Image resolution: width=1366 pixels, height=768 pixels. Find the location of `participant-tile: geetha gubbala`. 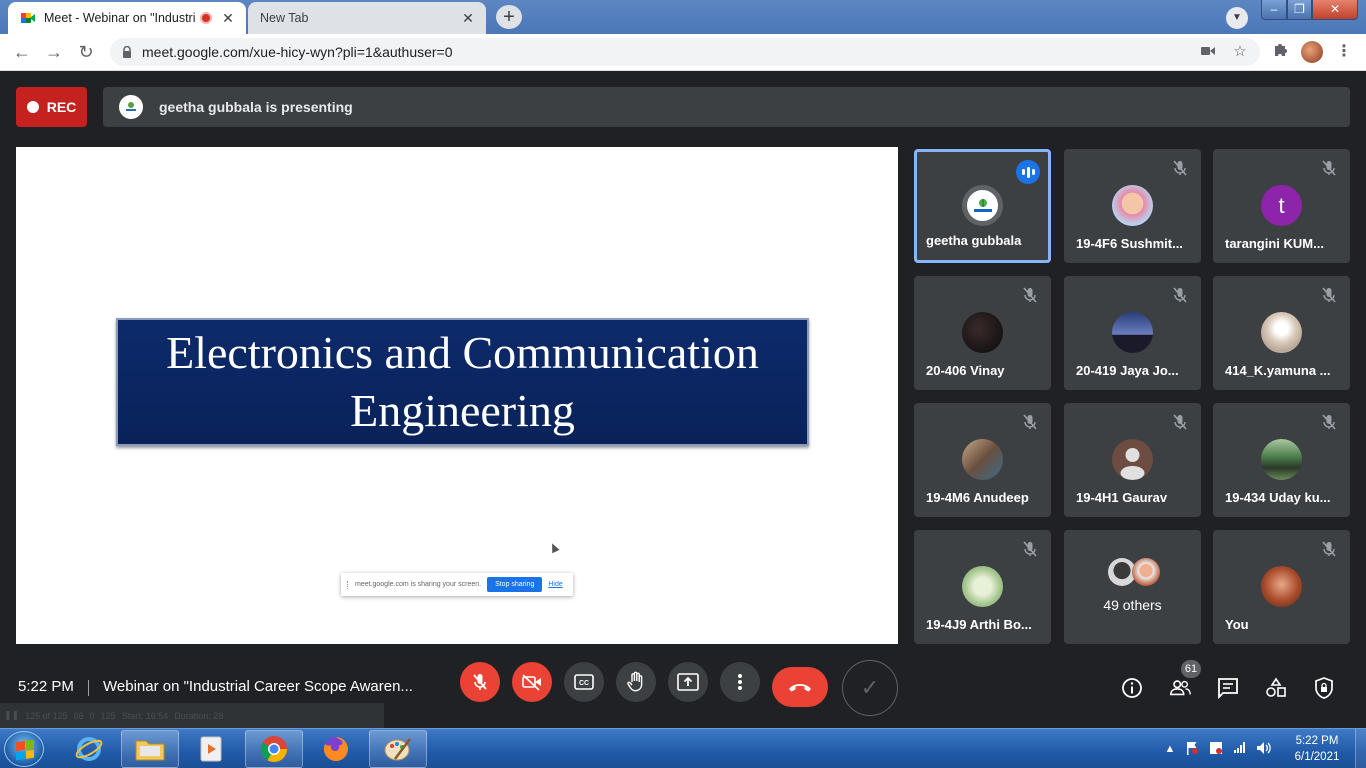

participant-tile: geetha gubbala is located at coordinates (982, 206).